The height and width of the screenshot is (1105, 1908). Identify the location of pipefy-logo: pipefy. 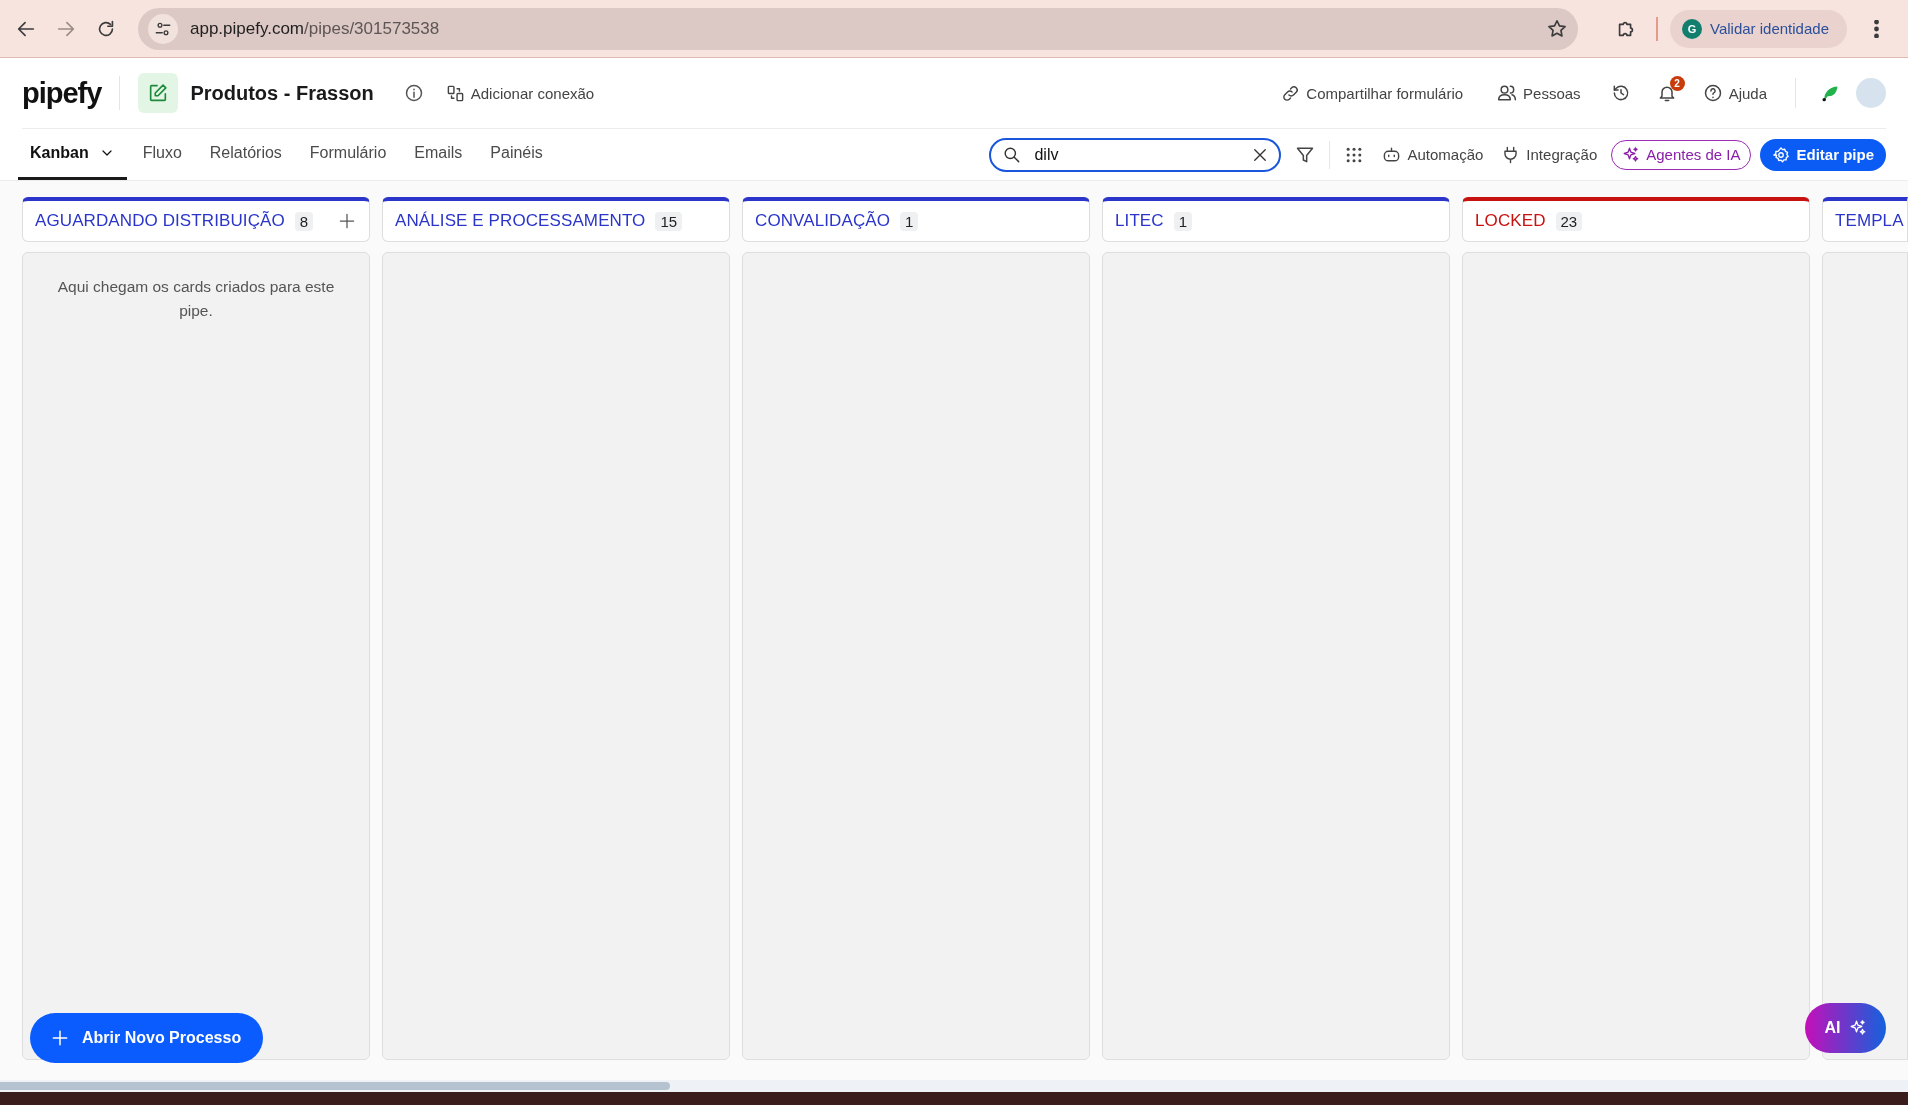
(71, 93).